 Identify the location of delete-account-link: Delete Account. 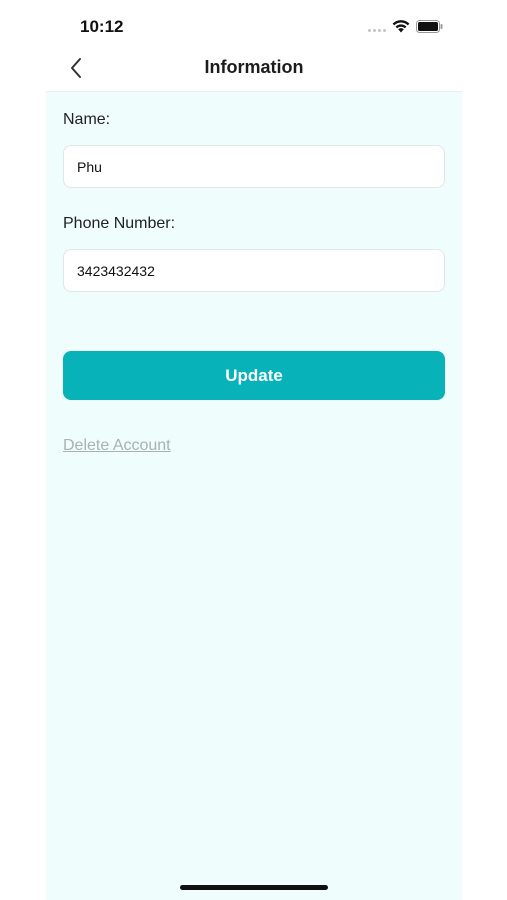
(117, 446).